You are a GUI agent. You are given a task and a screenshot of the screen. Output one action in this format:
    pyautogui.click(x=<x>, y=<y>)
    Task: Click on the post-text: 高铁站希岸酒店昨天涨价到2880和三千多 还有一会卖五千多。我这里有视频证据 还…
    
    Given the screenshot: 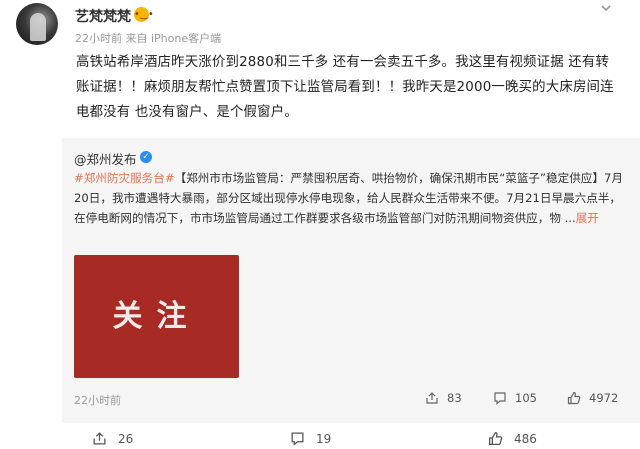 What is the action you would take?
    pyautogui.click(x=345, y=87)
    